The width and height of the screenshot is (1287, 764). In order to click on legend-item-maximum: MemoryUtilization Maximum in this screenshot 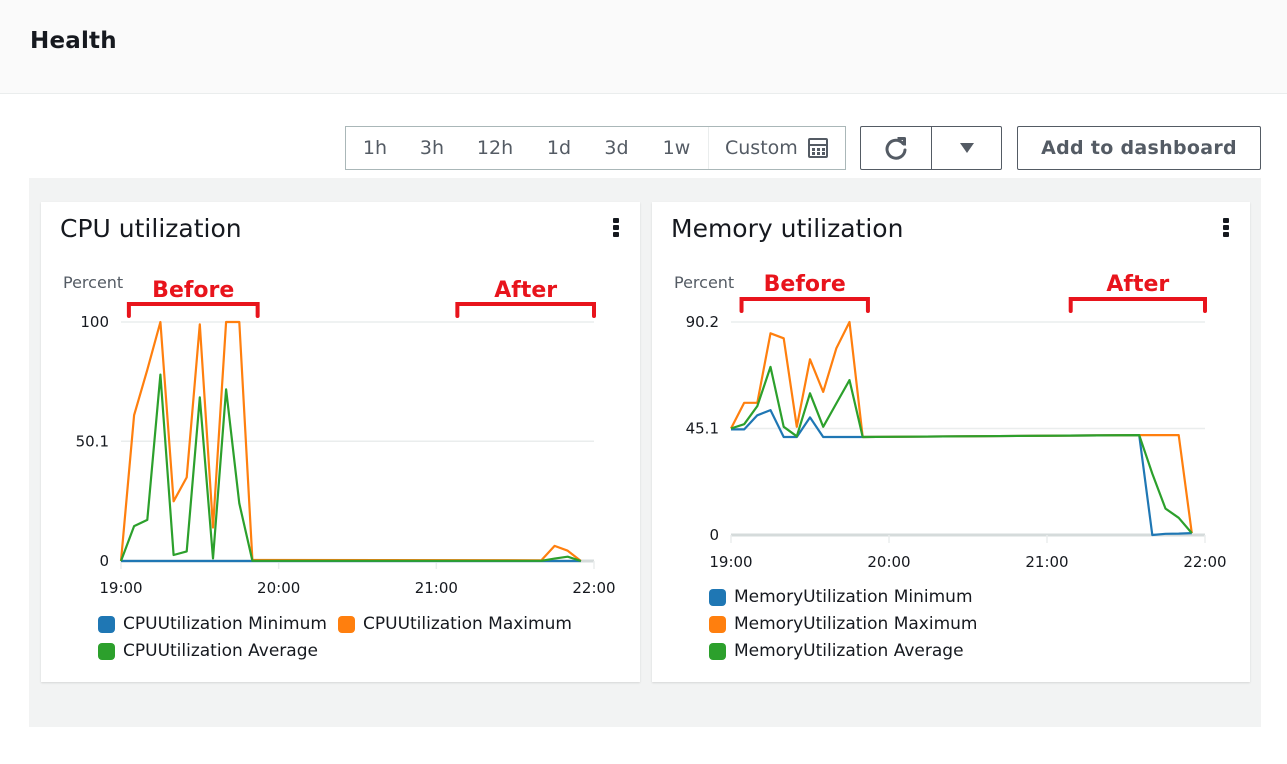, I will do `click(843, 624)`.